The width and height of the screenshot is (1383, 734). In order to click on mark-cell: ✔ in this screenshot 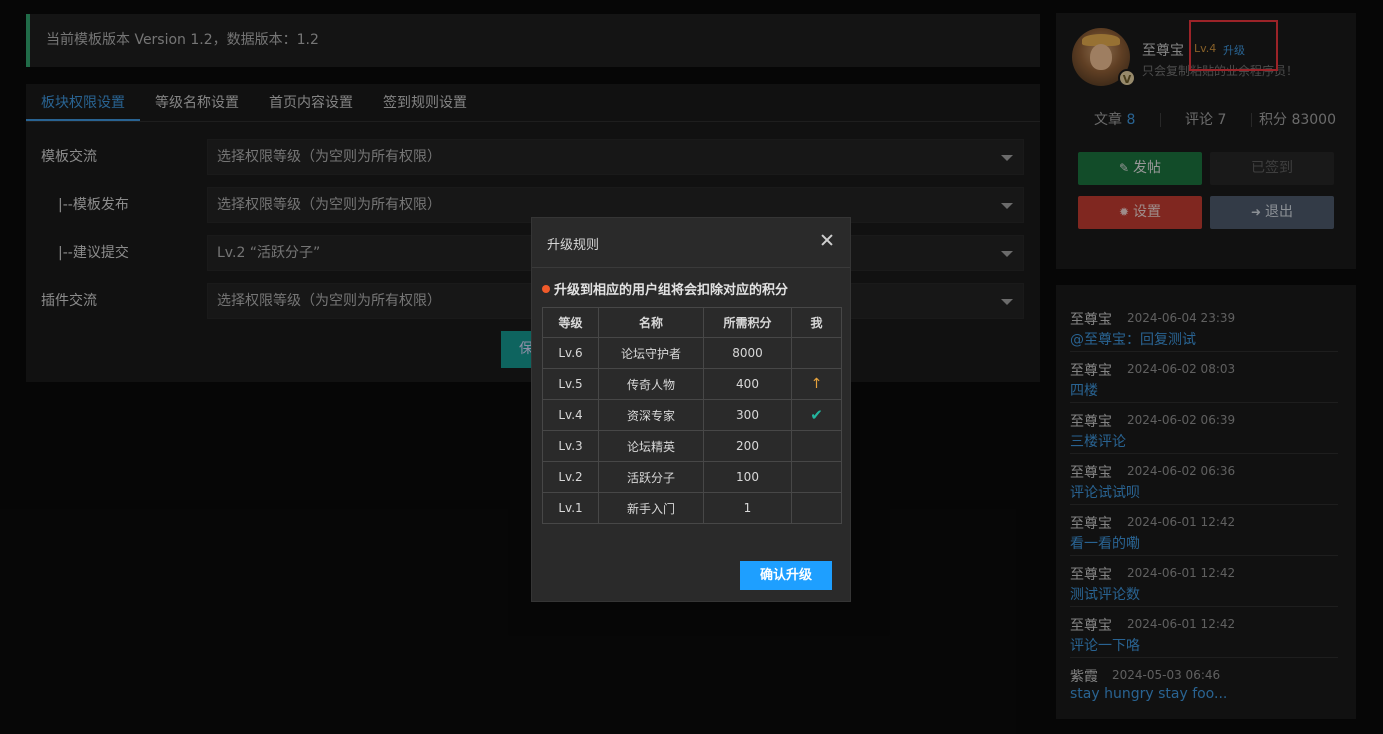, I will do `click(816, 415)`.